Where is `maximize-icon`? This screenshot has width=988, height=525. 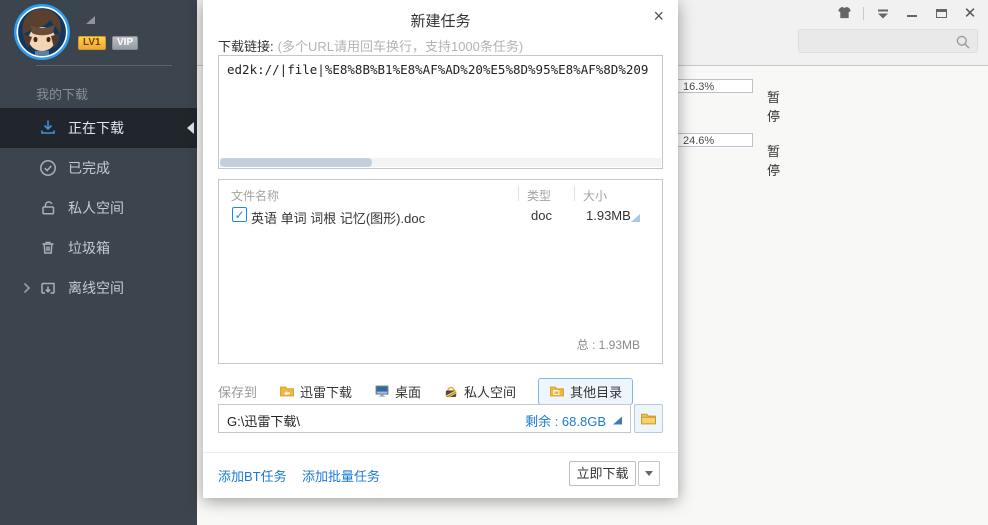
maximize-icon is located at coordinates (941, 13).